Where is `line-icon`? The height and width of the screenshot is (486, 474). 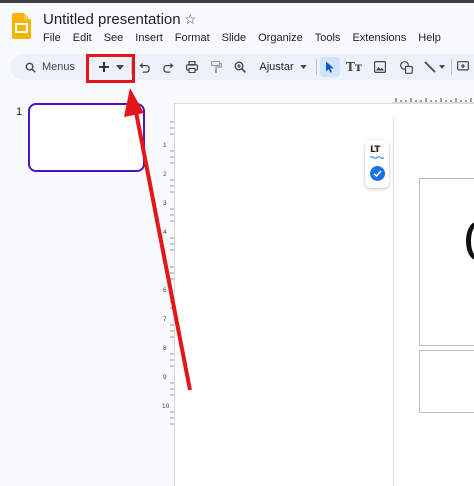 line-icon is located at coordinates (429, 67).